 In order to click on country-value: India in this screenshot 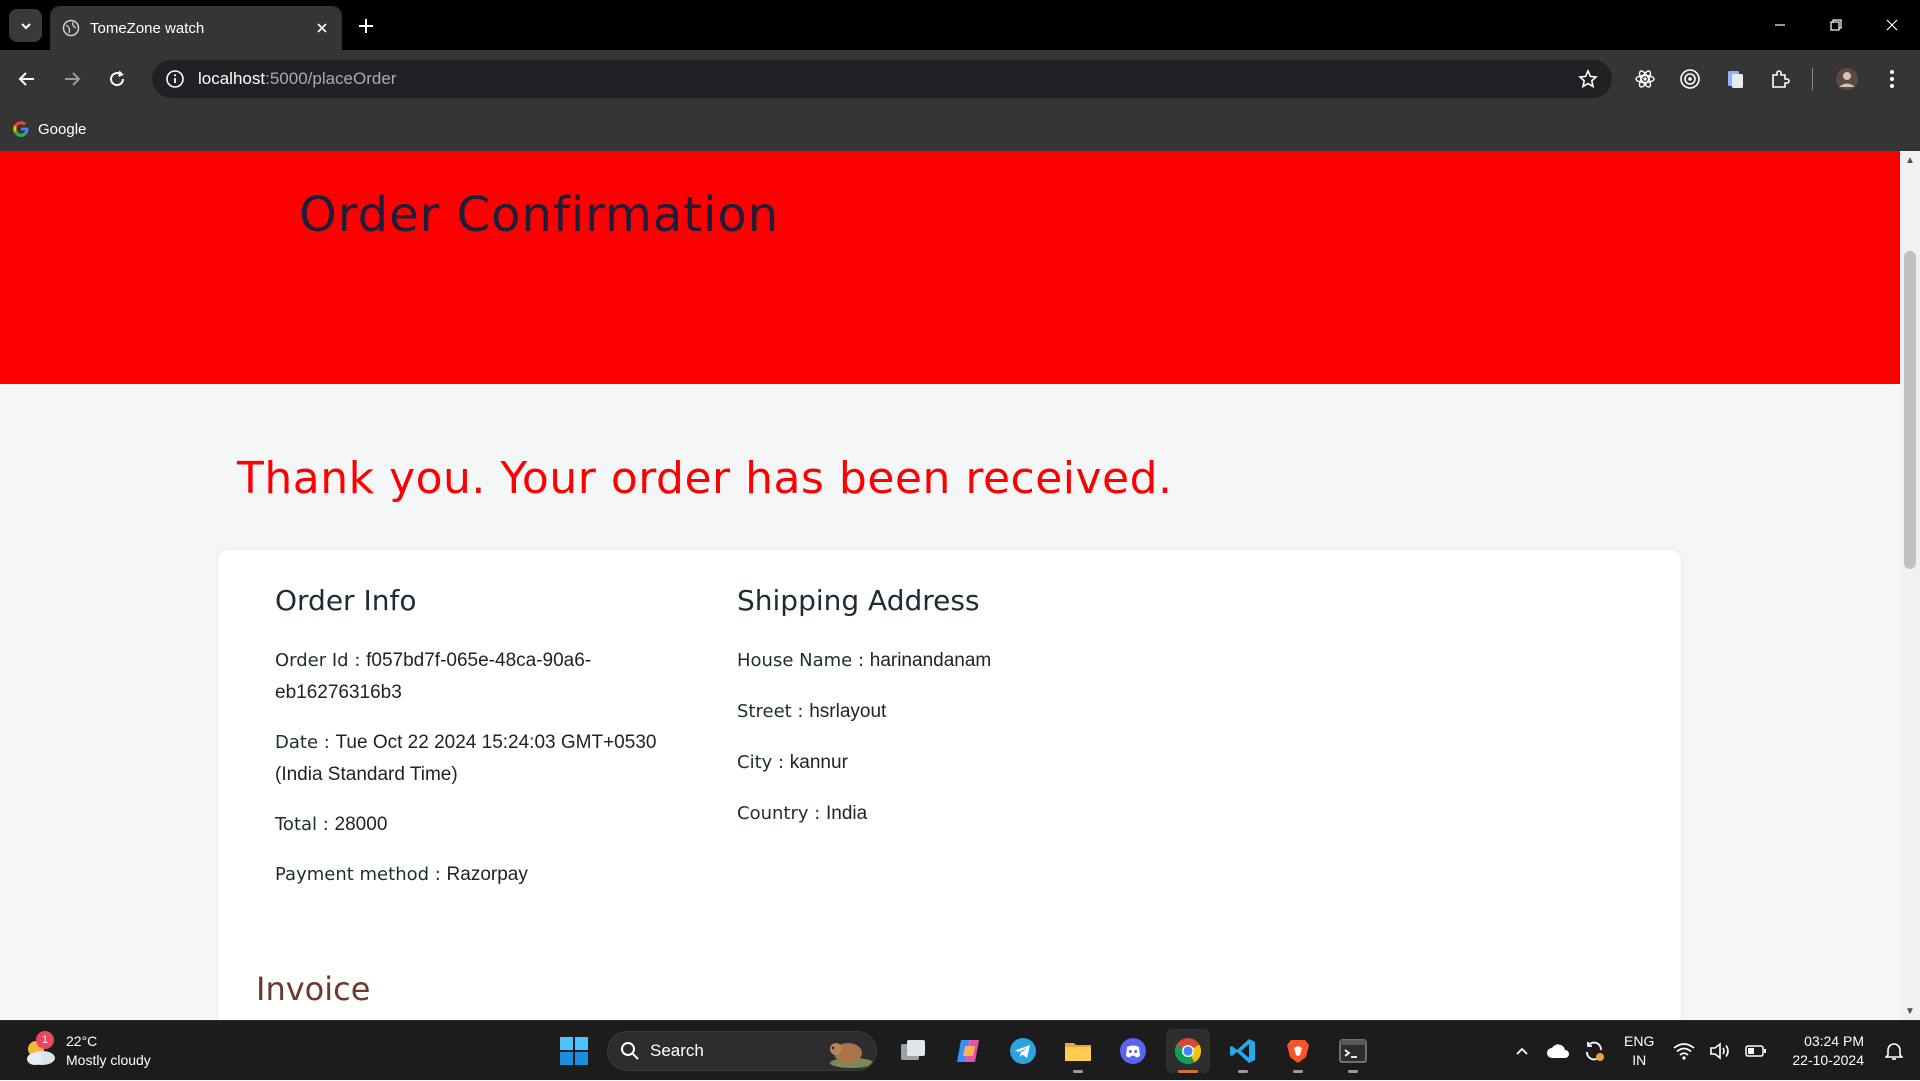, I will do `click(847, 813)`.